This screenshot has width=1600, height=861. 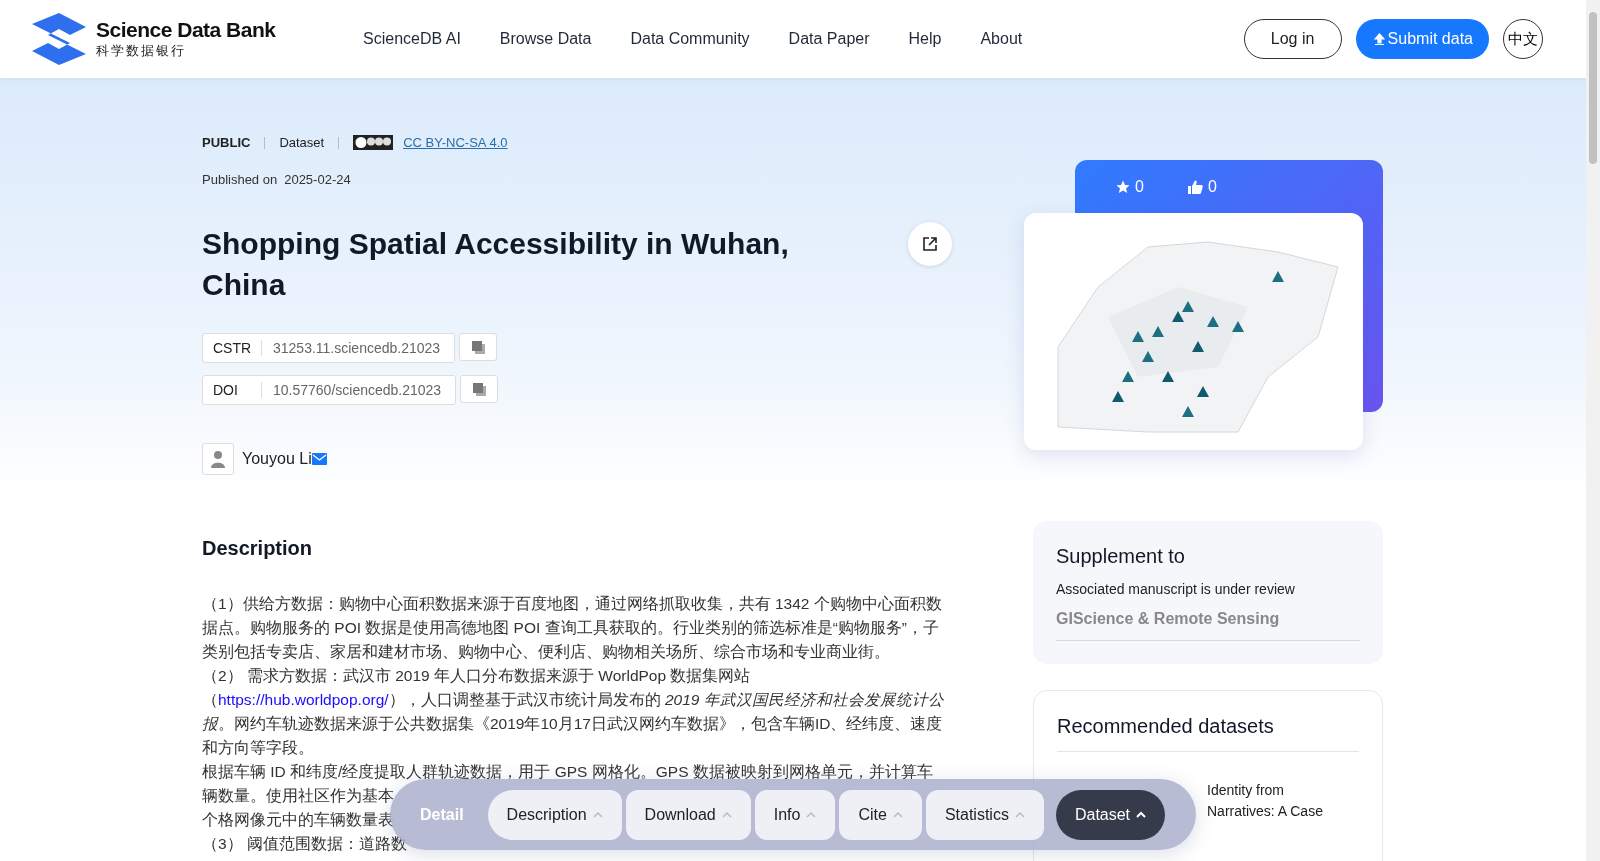 What do you see at coordinates (688, 814) in the screenshot?
I see `section-tab: Download` at bounding box center [688, 814].